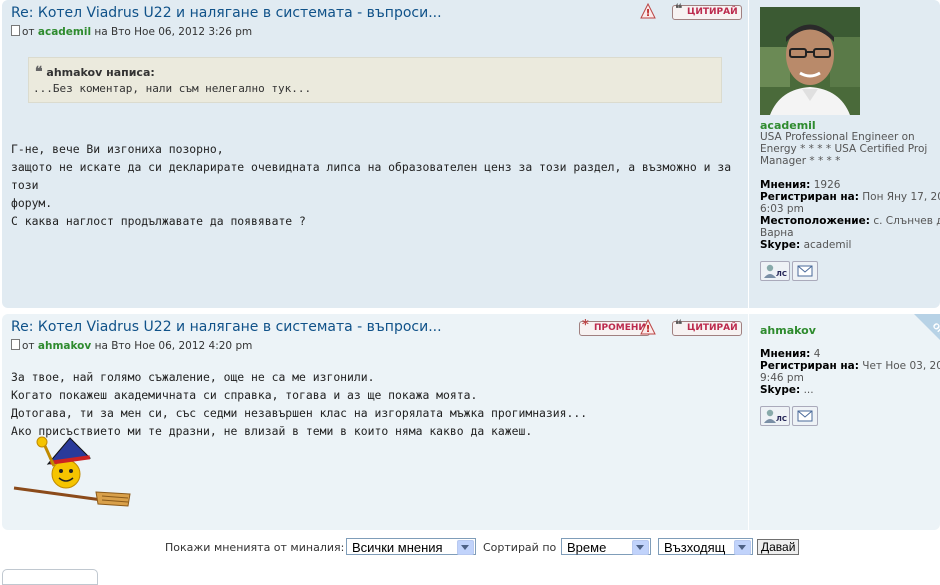 This screenshot has height=585, width=940. What do you see at coordinates (923, 329) in the screenshot?
I see `online-badge: ON` at bounding box center [923, 329].